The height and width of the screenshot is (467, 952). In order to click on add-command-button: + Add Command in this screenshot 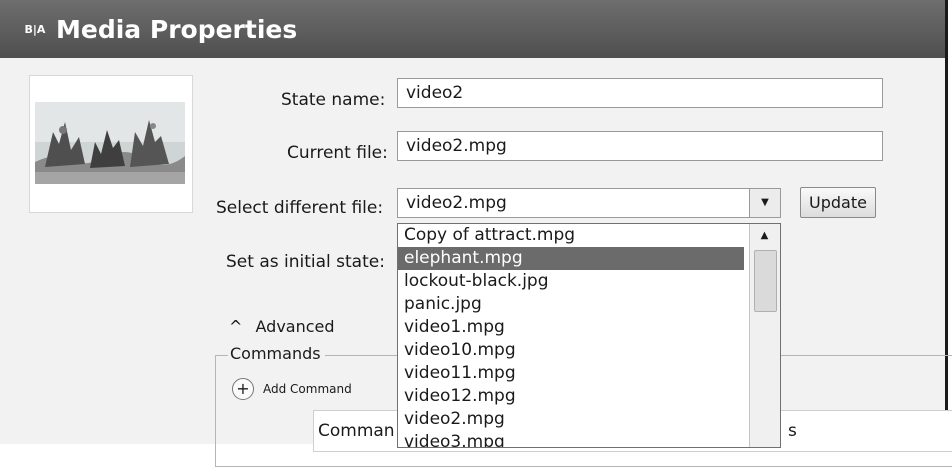, I will do `click(292, 389)`.